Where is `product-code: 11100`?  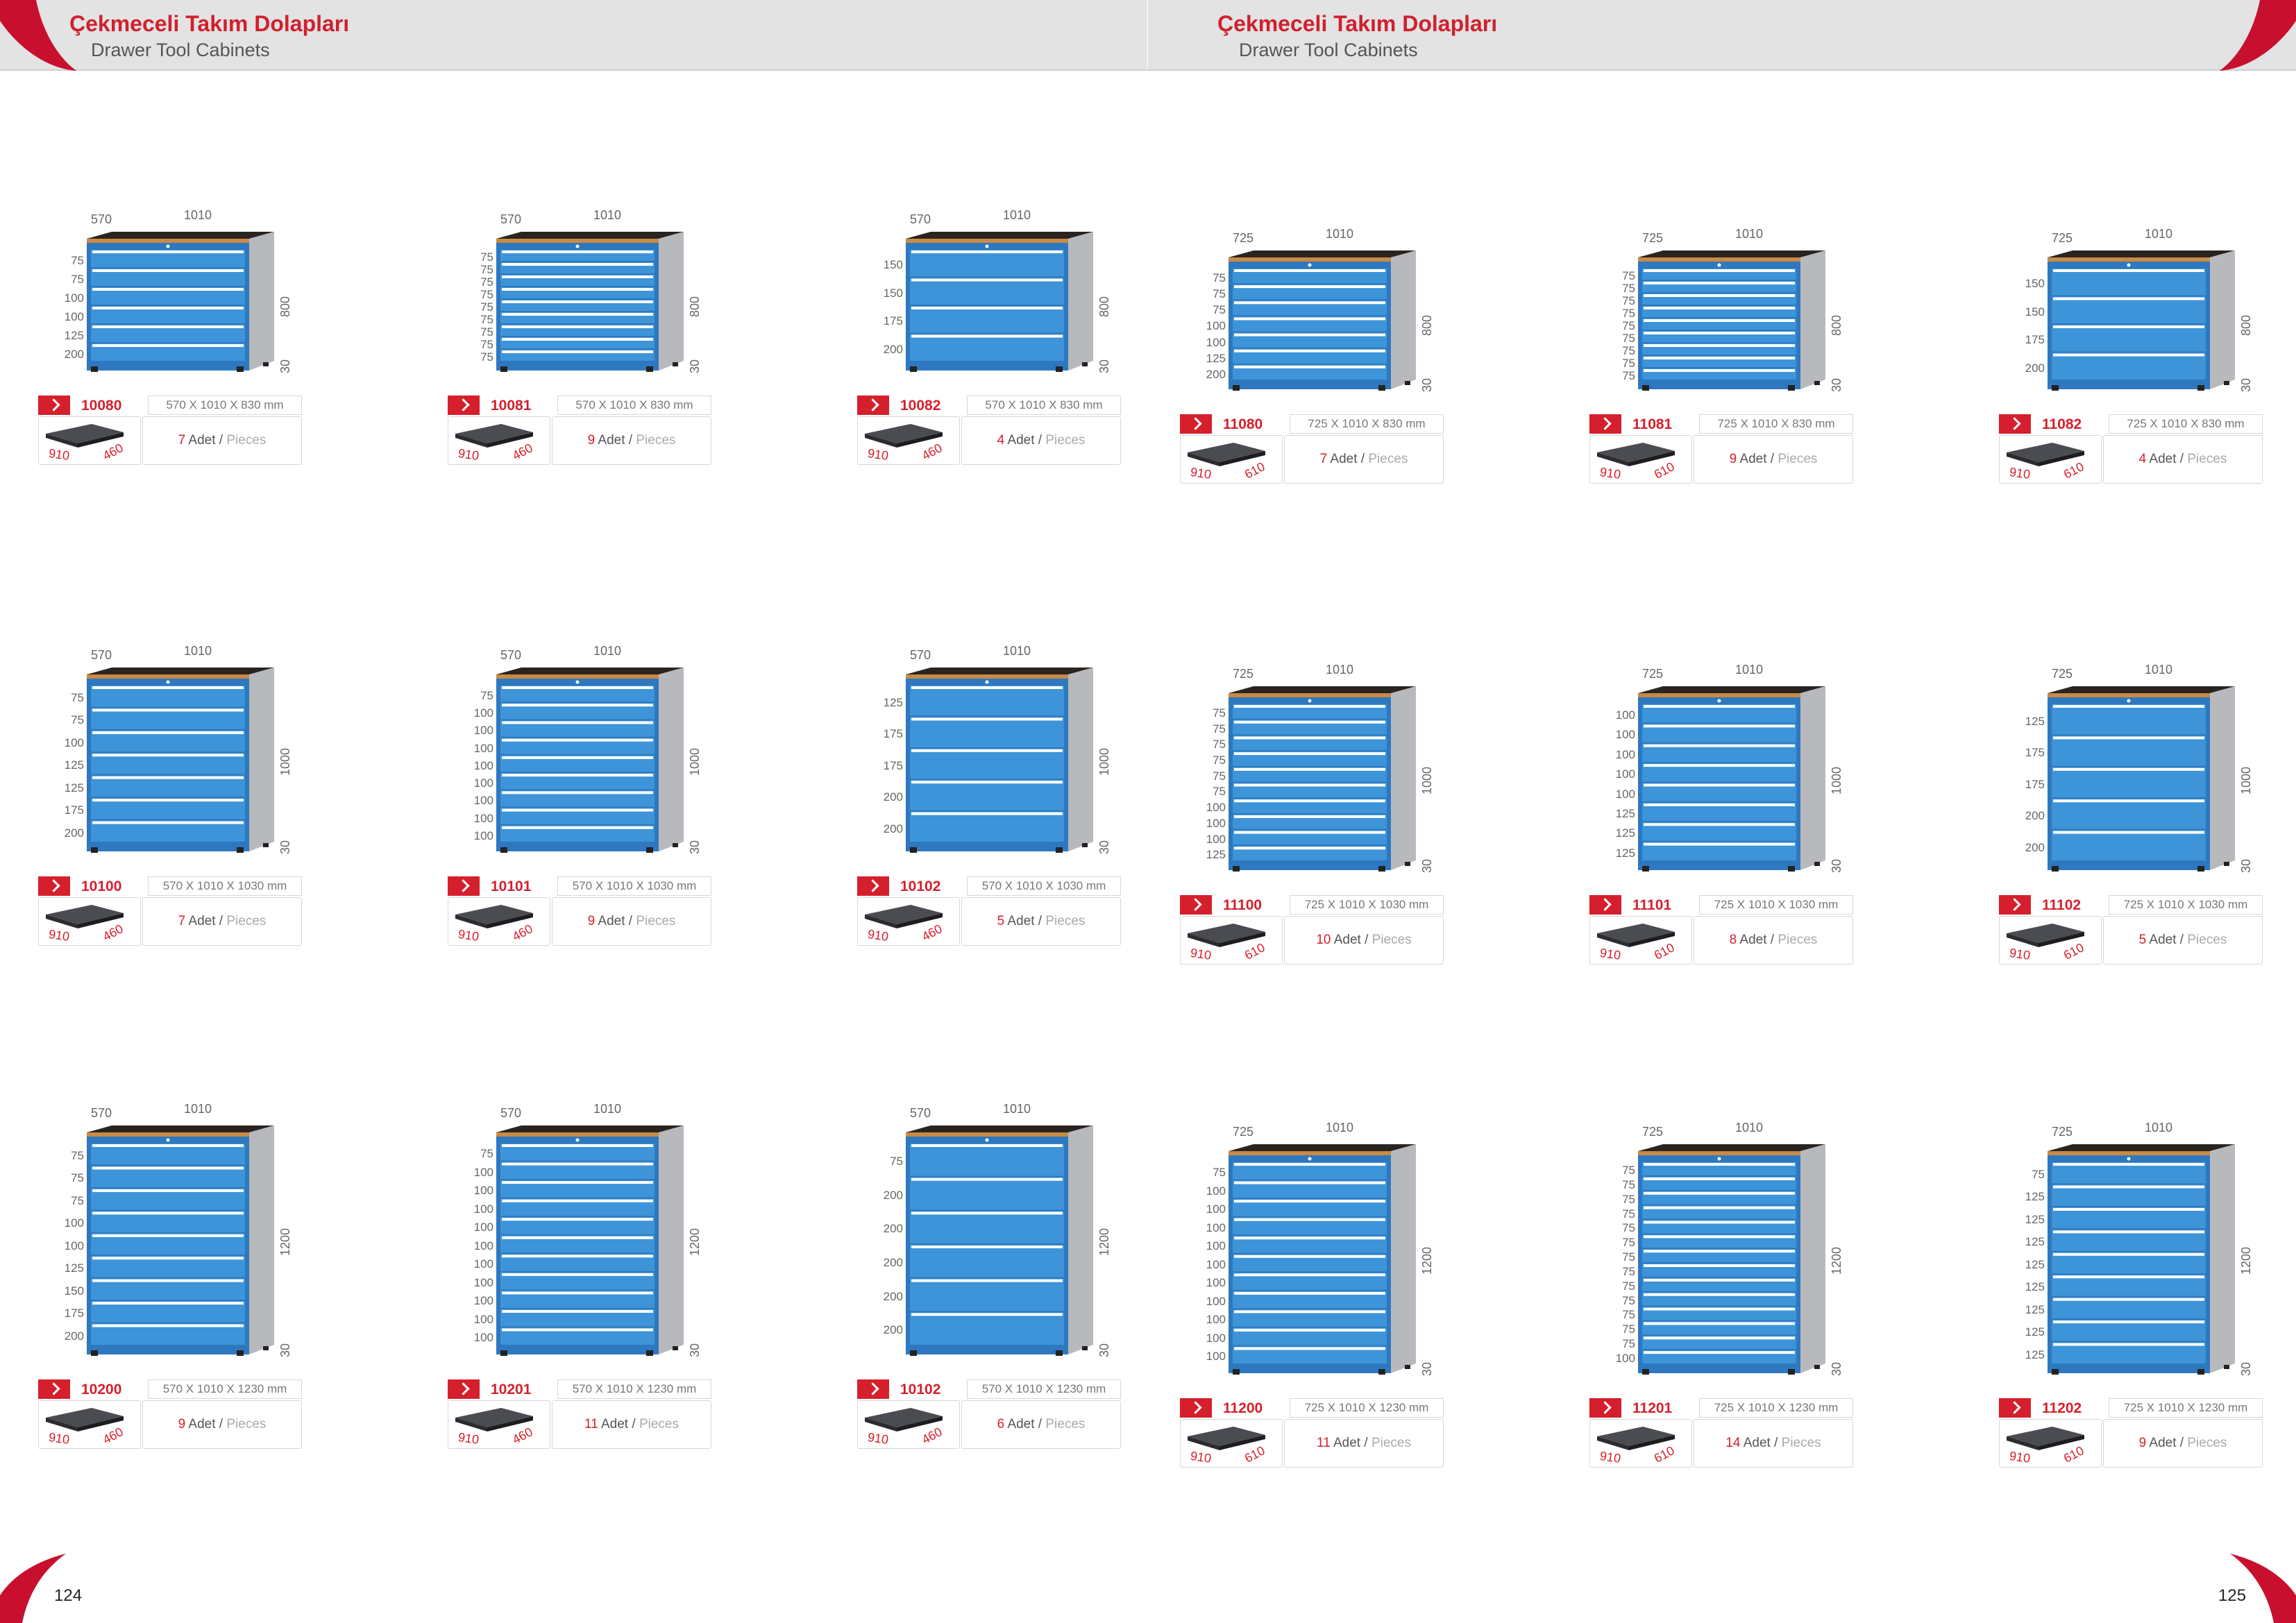 product-code: 11100 is located at coordinates (1243, 905).